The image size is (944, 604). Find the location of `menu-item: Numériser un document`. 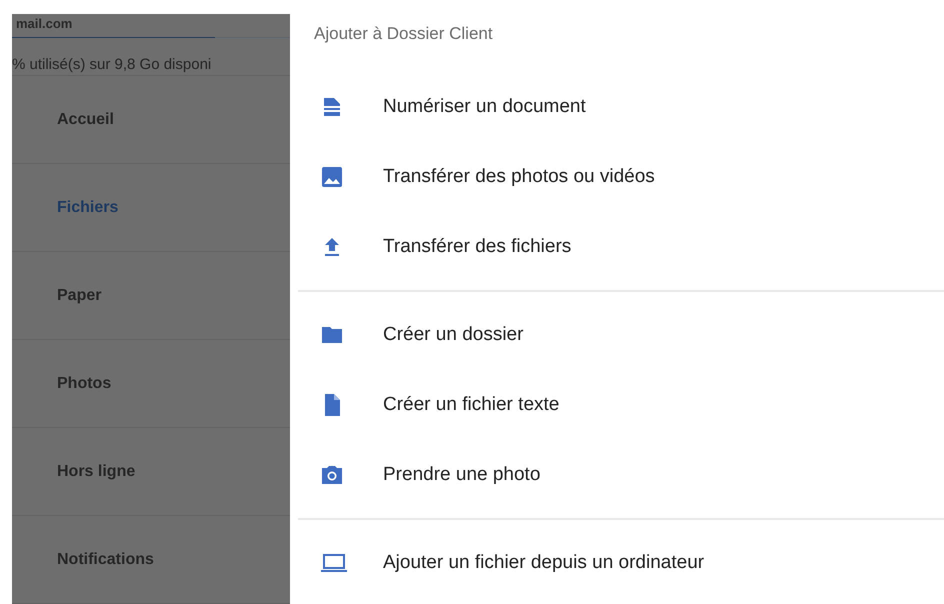

menu-item: Numériser un document is located at coordinates (617, 107).